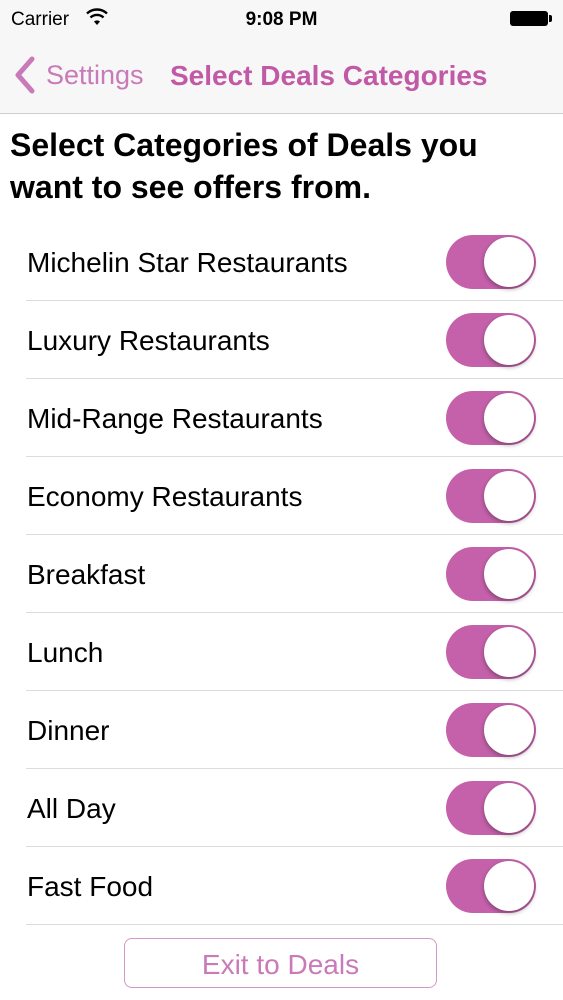  I want to click on breakfast-toggle, so click(491, 574).